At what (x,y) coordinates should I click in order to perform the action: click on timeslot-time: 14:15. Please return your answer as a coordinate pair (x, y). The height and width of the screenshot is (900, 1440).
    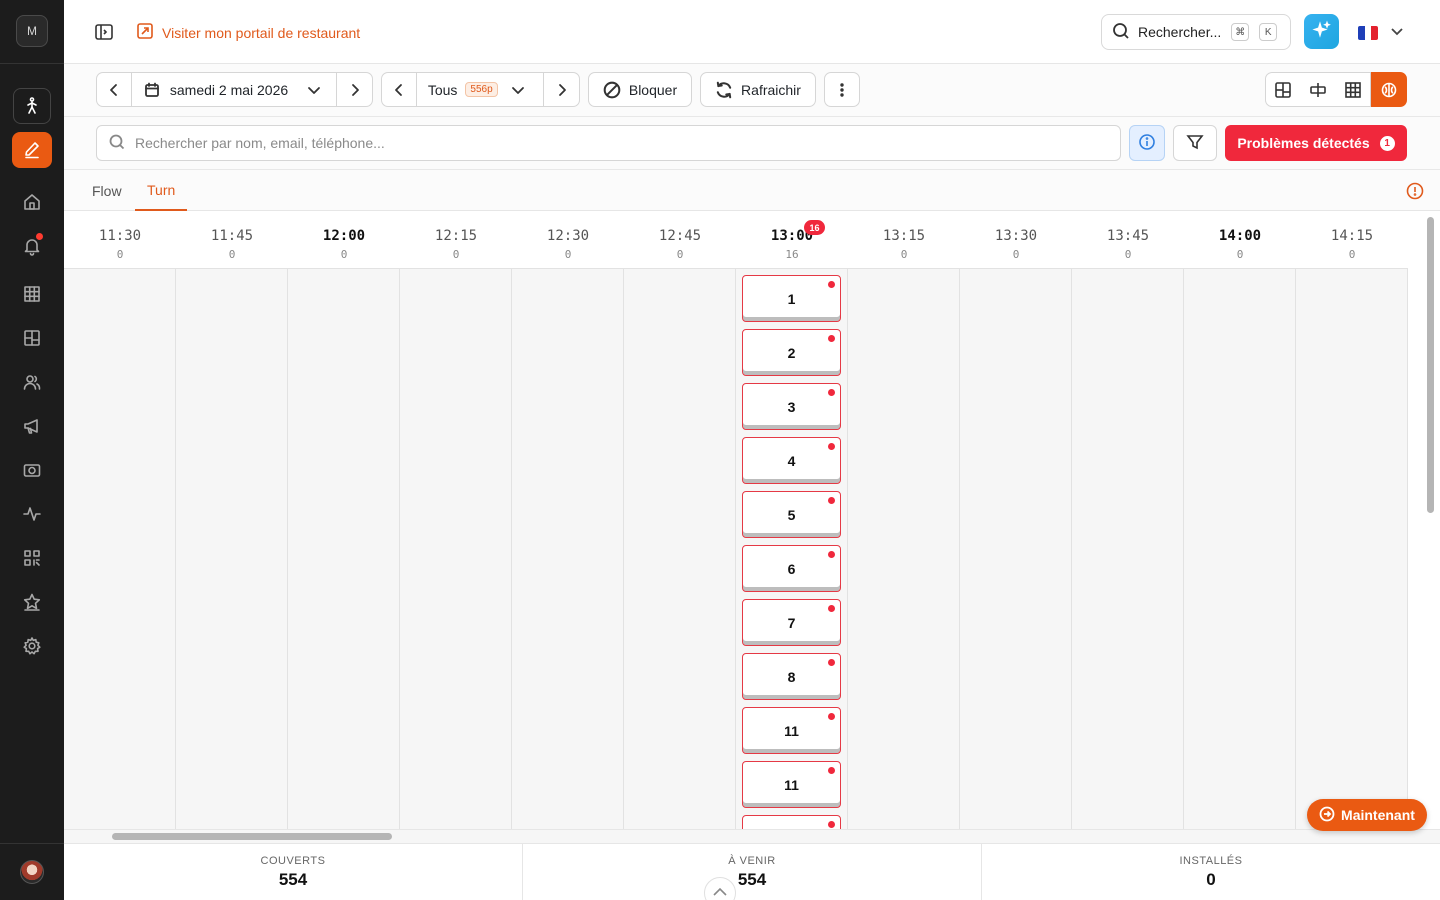
    Looking at the image, I should click on (1352, 236).